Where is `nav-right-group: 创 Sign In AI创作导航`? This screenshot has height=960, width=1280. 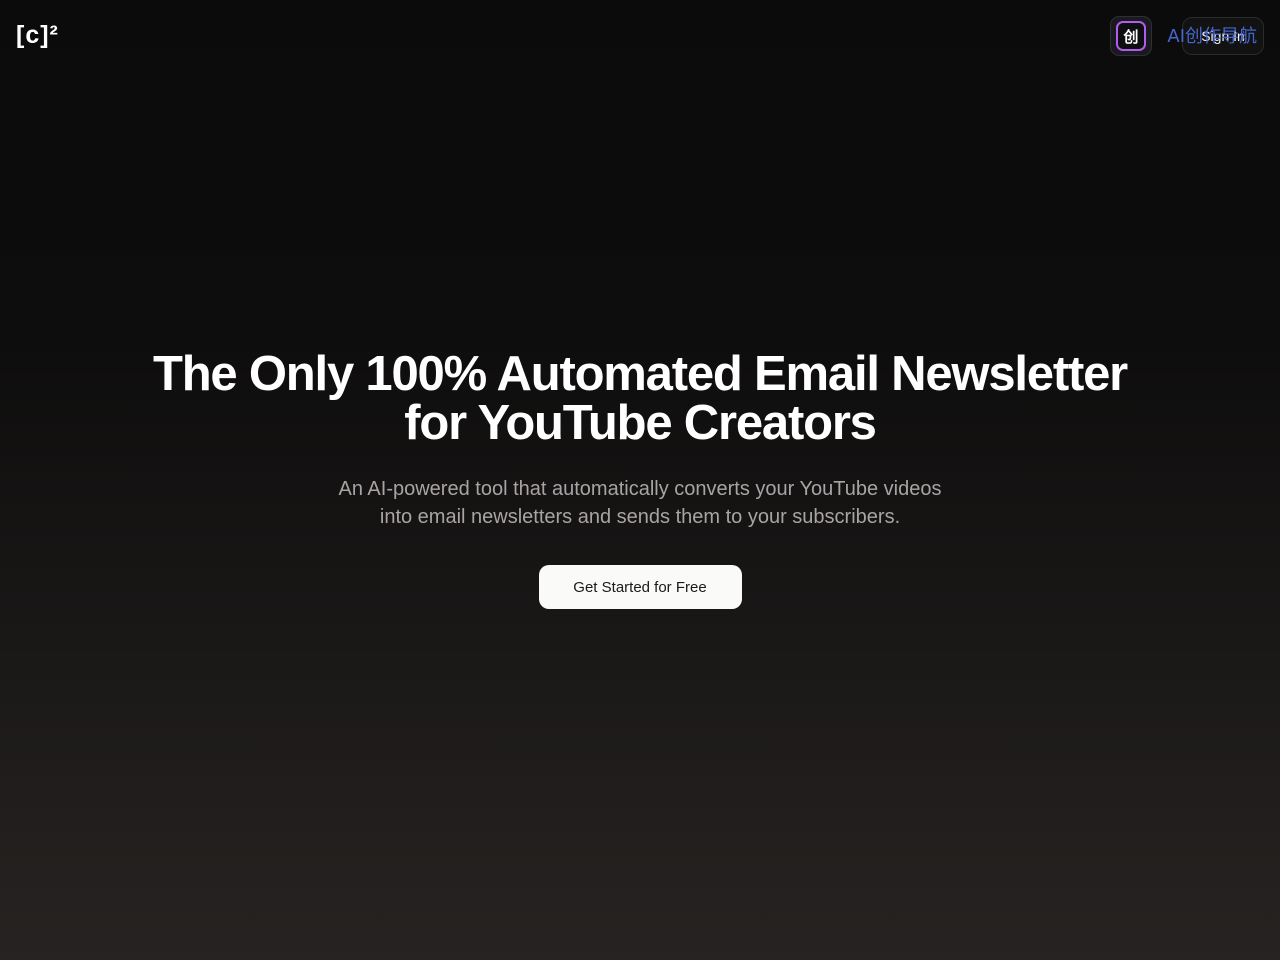 nav-right-group: 创 Sign In AI创作导航 is located at coordinates (1187, 36).